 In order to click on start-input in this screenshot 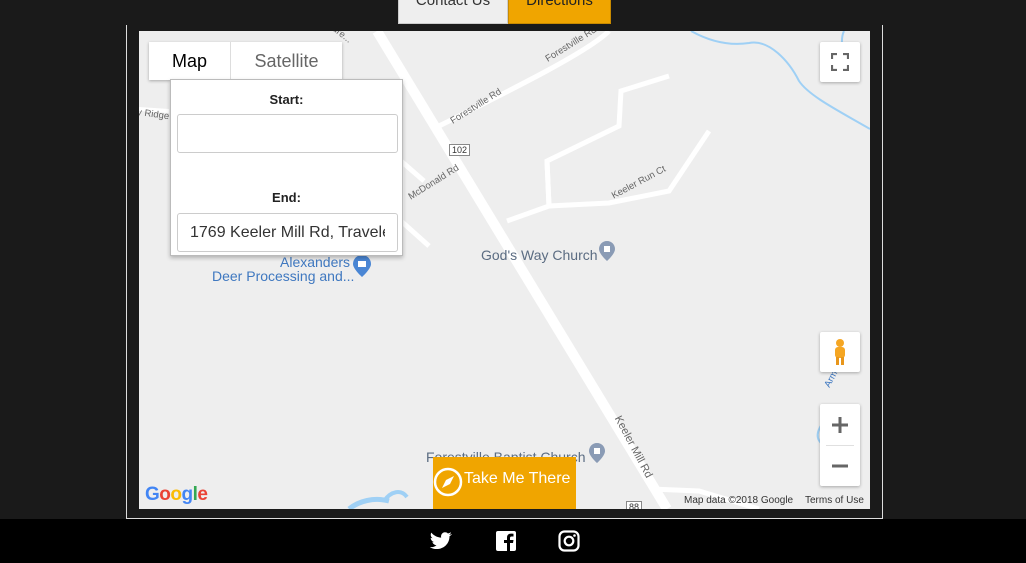, I will do `click(287, 133)`.